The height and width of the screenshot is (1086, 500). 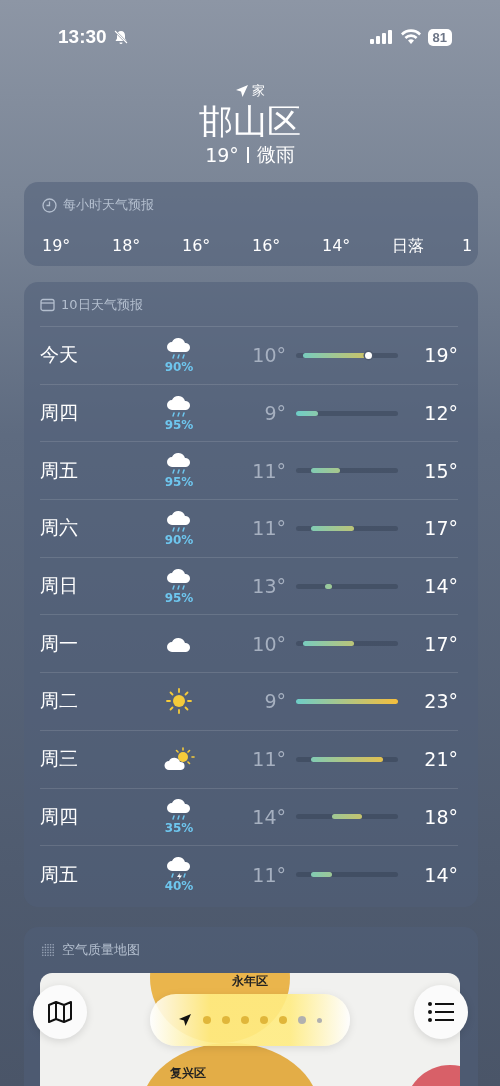 I want to click on day-label: 周二, so click(x=59, y=701).